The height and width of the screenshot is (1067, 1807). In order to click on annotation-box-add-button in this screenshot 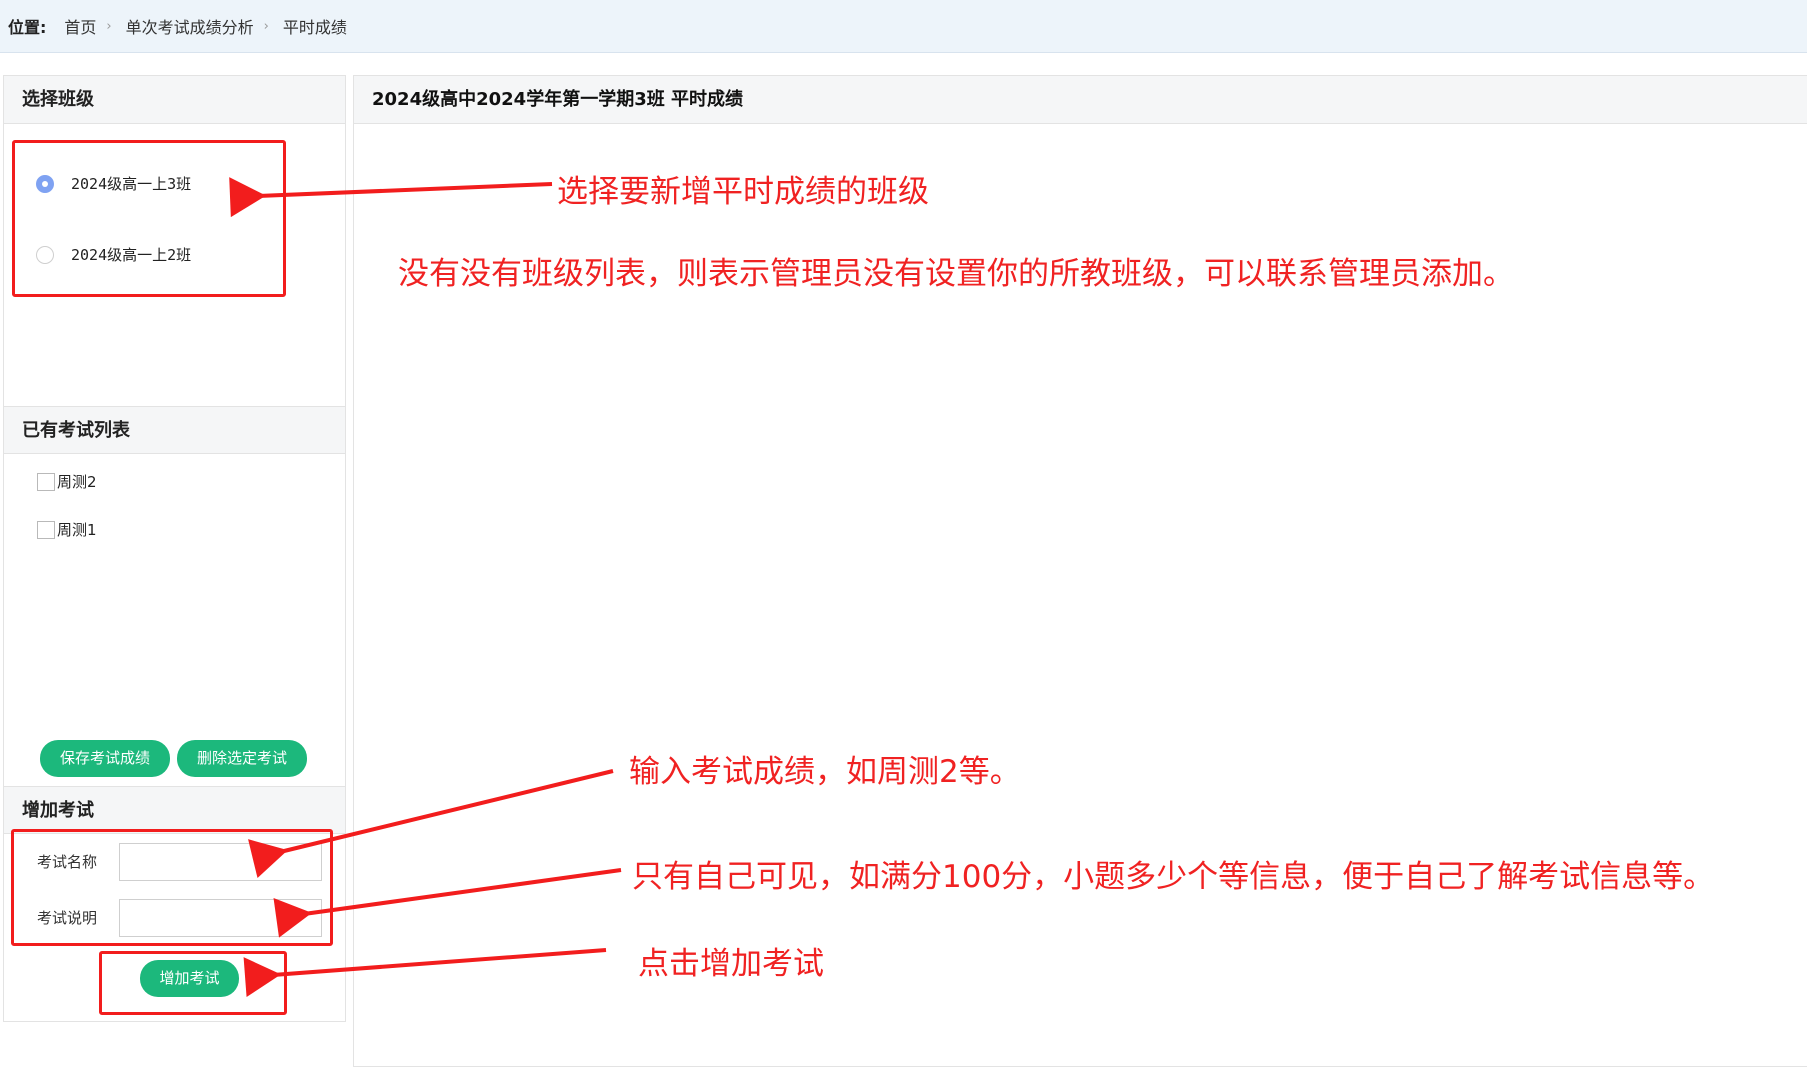, I will do `click(193, 983)`.